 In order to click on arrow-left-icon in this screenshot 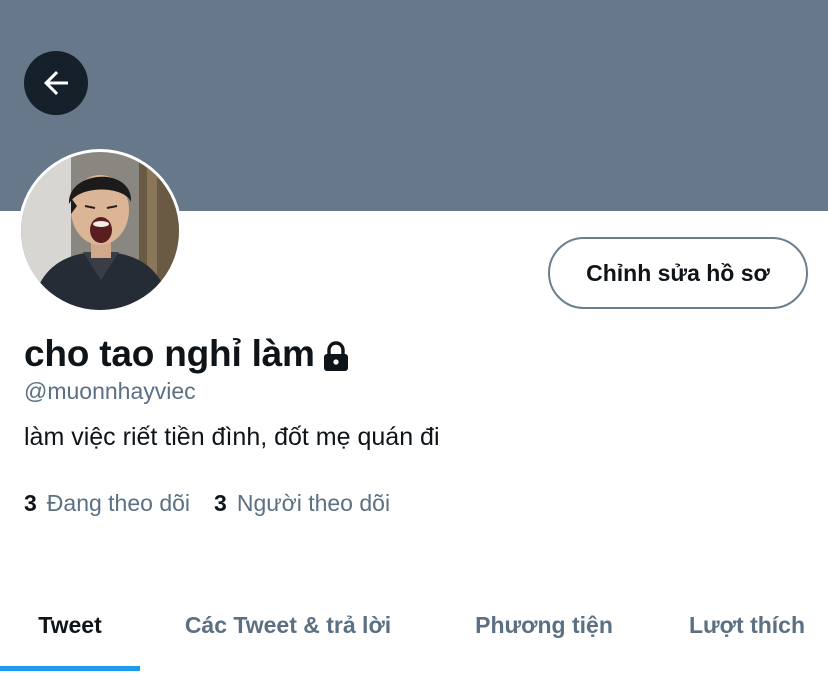, I will do `click(56, 83)`.